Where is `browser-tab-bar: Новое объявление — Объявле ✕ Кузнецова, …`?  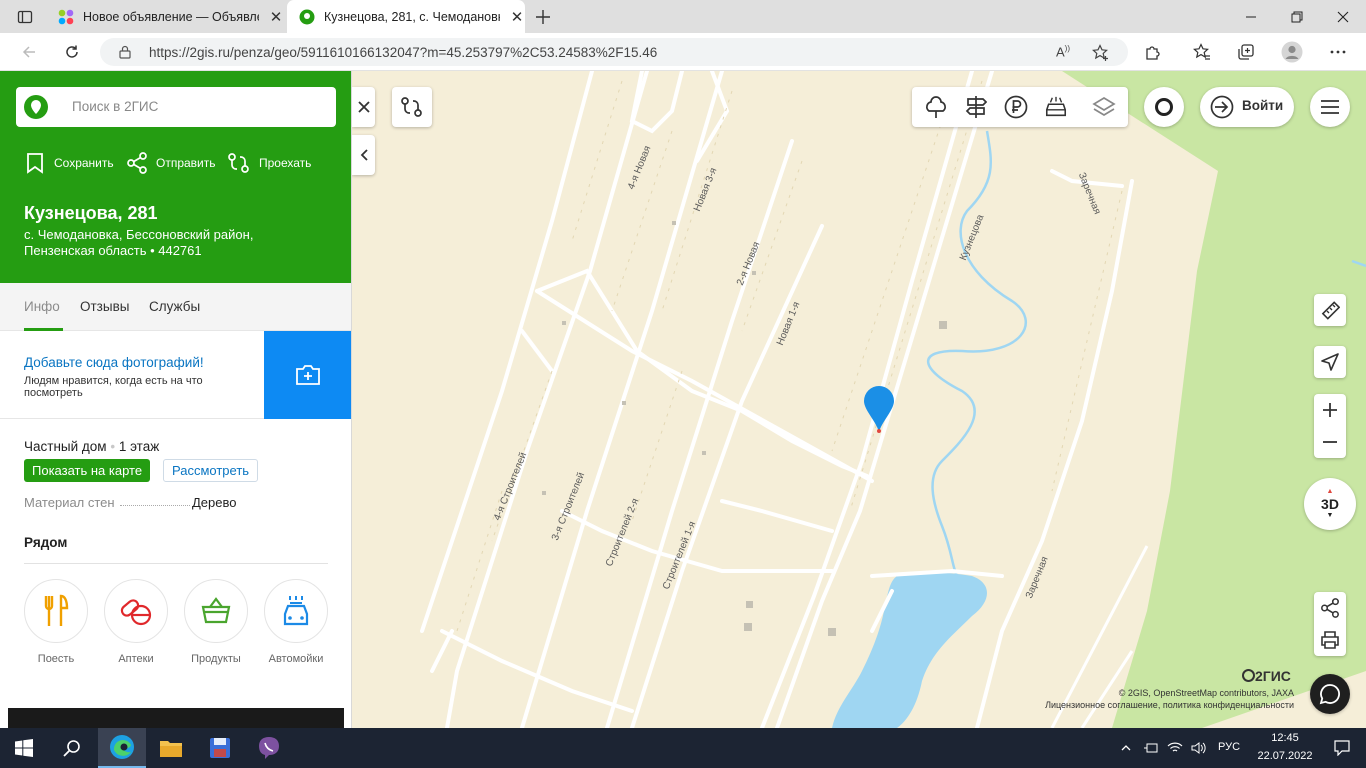 browser-tab-bar: Новое объявление — Объявле ✕ Кузнецова, … is located at coordinates (683, 16).